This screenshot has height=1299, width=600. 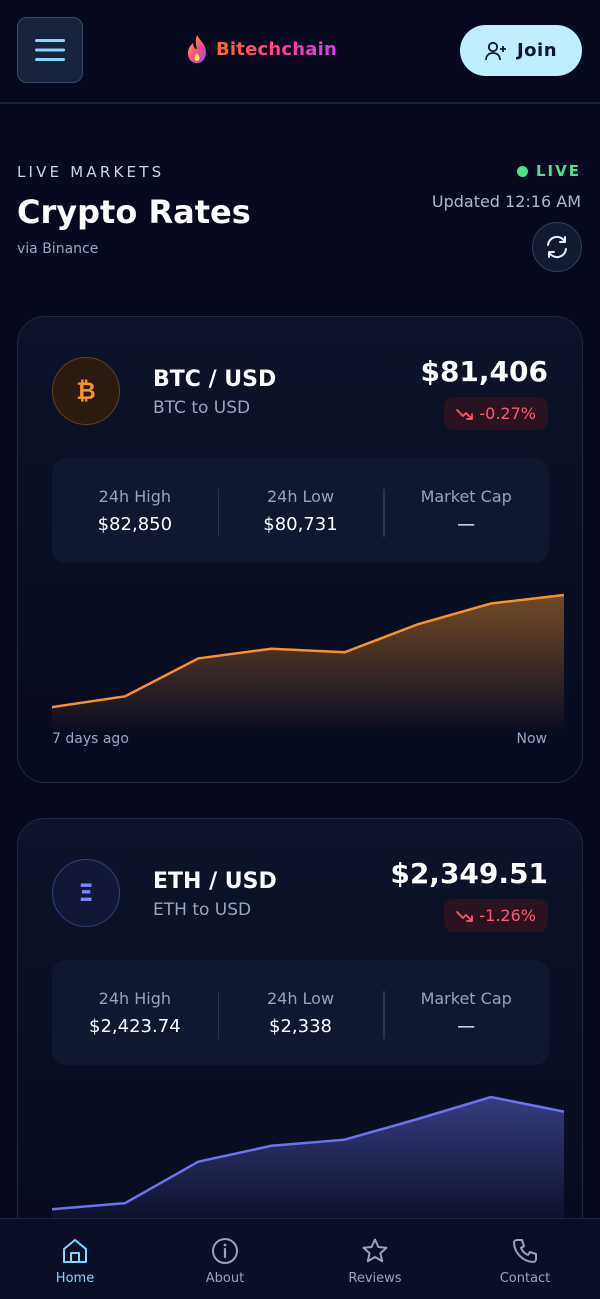 What do you see at coordinates (134, 212) in the screenshot?
I see `page-title: Crypto Rates` at bounding box center [134, 212].